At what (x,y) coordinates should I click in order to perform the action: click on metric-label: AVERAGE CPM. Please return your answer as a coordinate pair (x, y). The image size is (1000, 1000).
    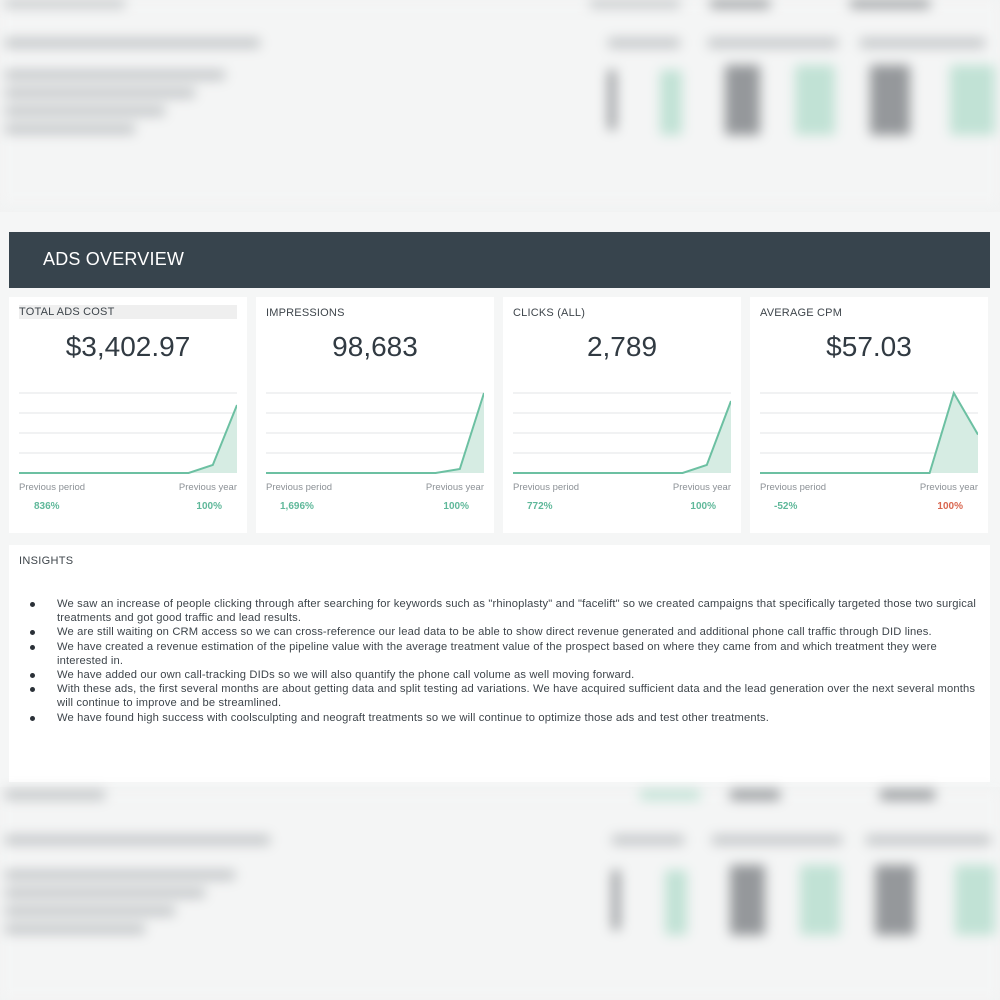
    Looking at the image, I should click on (801, 313).